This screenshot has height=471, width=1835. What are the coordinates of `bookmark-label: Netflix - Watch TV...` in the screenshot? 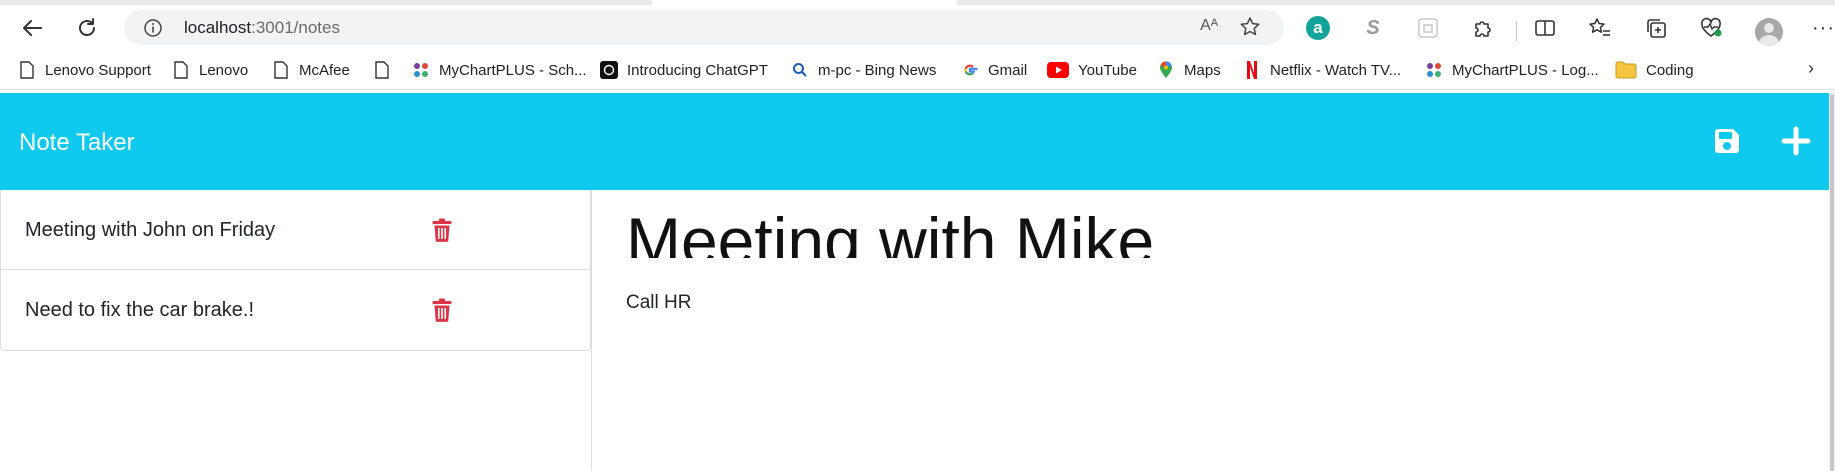 It's located at (1336, 70).